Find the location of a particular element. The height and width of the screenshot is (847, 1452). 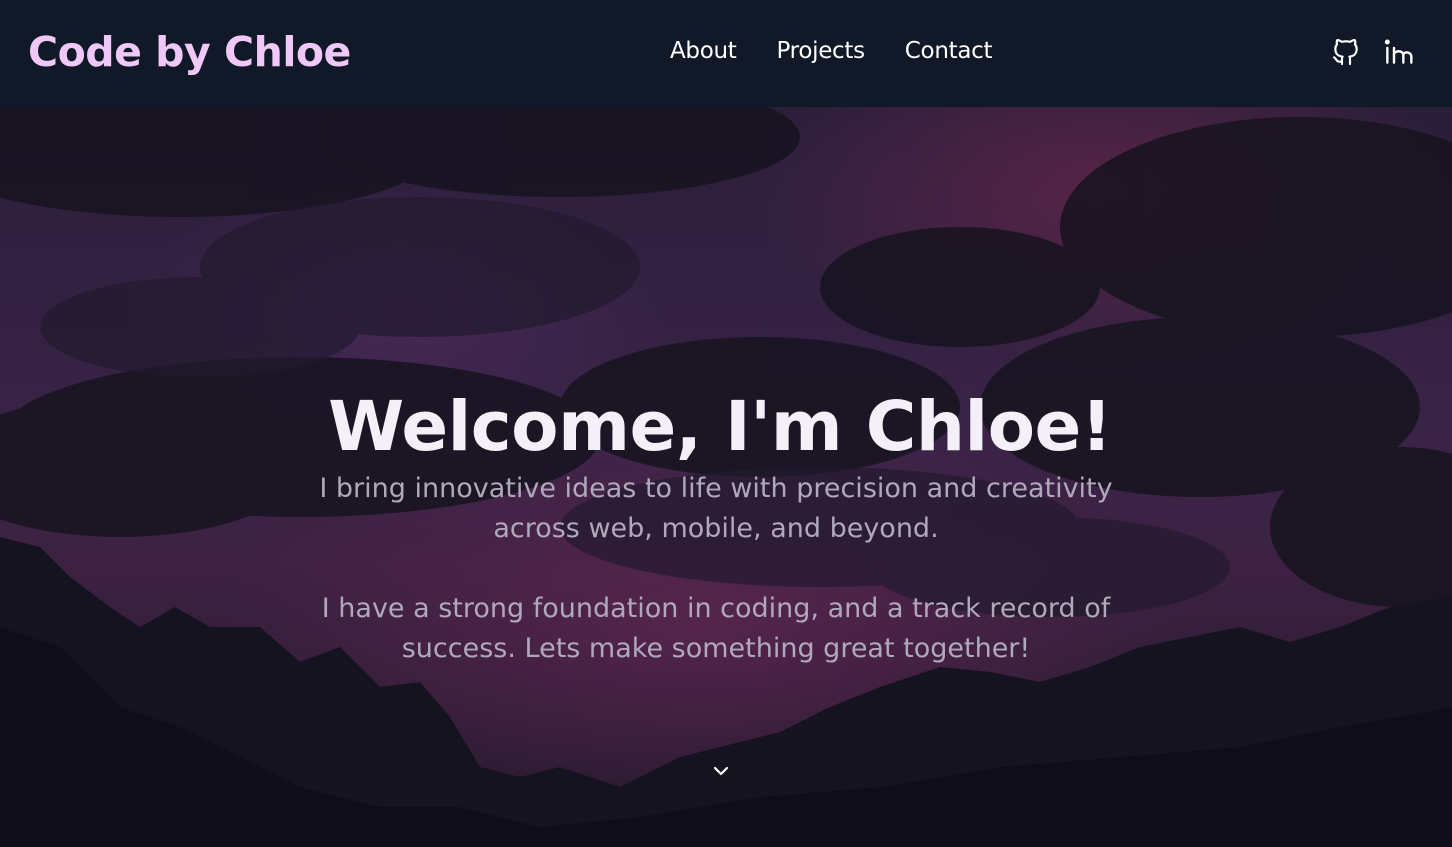

site-header: Code by Chloe About Projects Contact is located at coordinates (726, 53).